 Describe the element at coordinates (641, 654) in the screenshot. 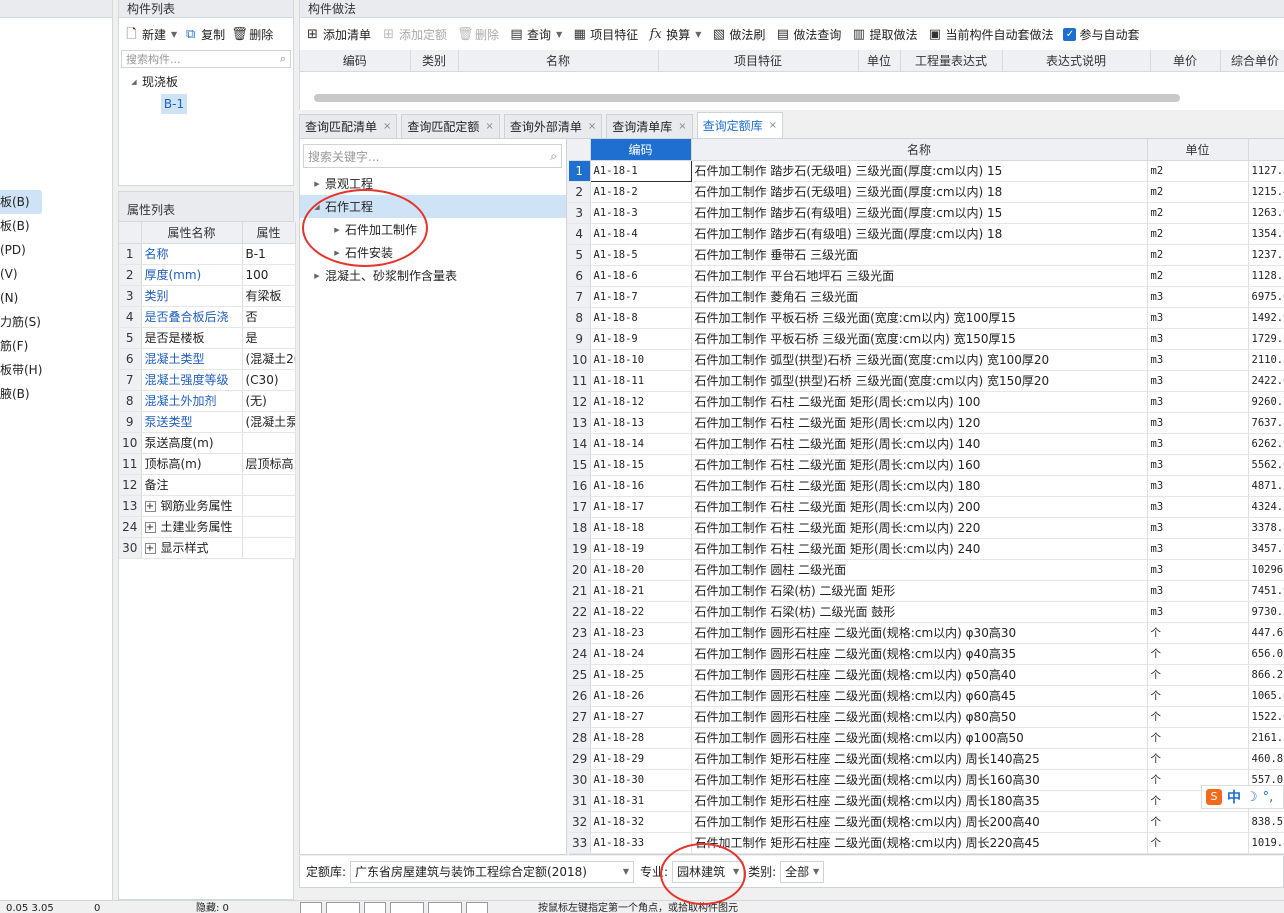

I see `quota-code: A1-18-24` at that location.